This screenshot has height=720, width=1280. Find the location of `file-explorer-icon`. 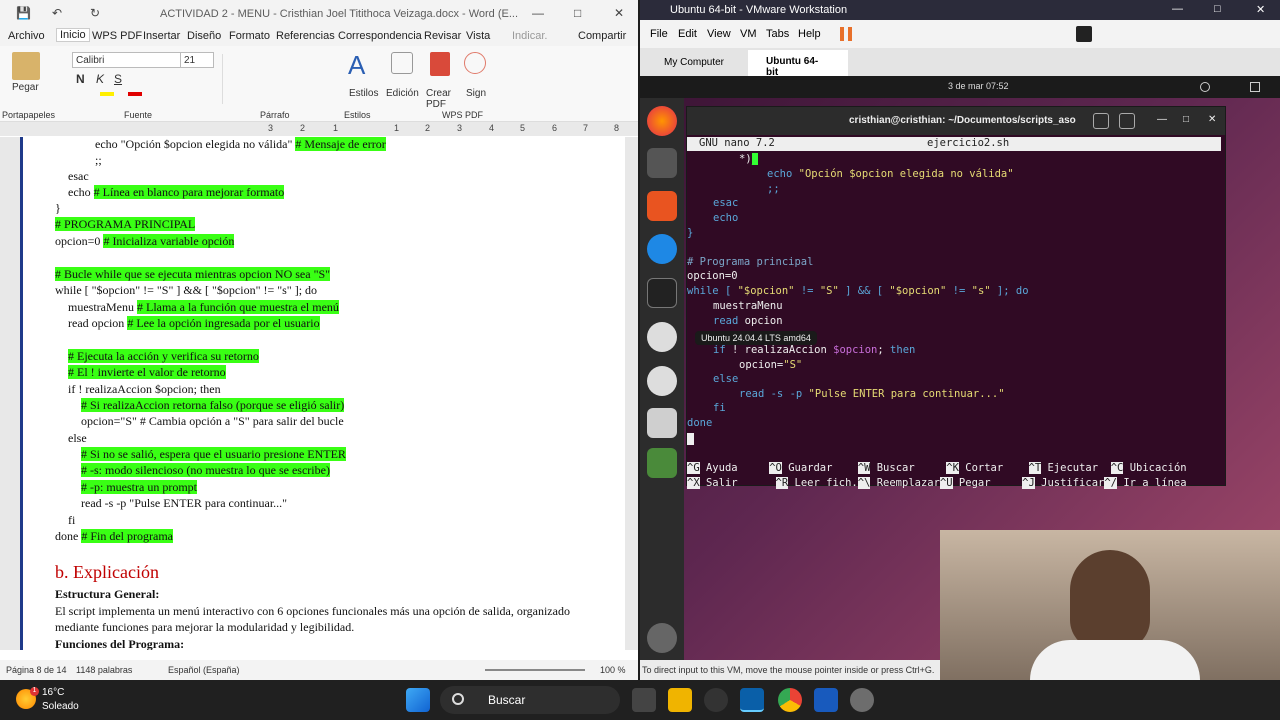

file-explorer-icon is located at coordinates (680, 700).